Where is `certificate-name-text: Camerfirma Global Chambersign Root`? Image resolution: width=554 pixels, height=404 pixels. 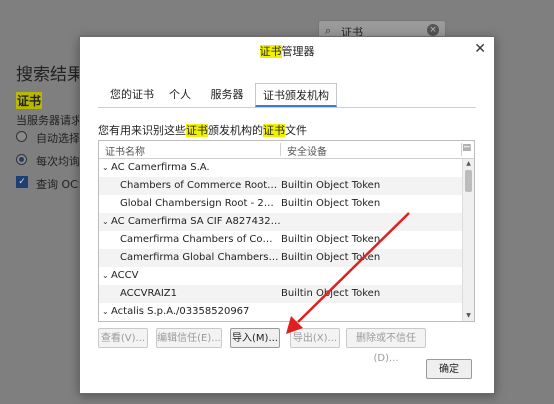
certificate-name-text: Camerfirma Global Chambersign Root is located at coordinates (200, 257).